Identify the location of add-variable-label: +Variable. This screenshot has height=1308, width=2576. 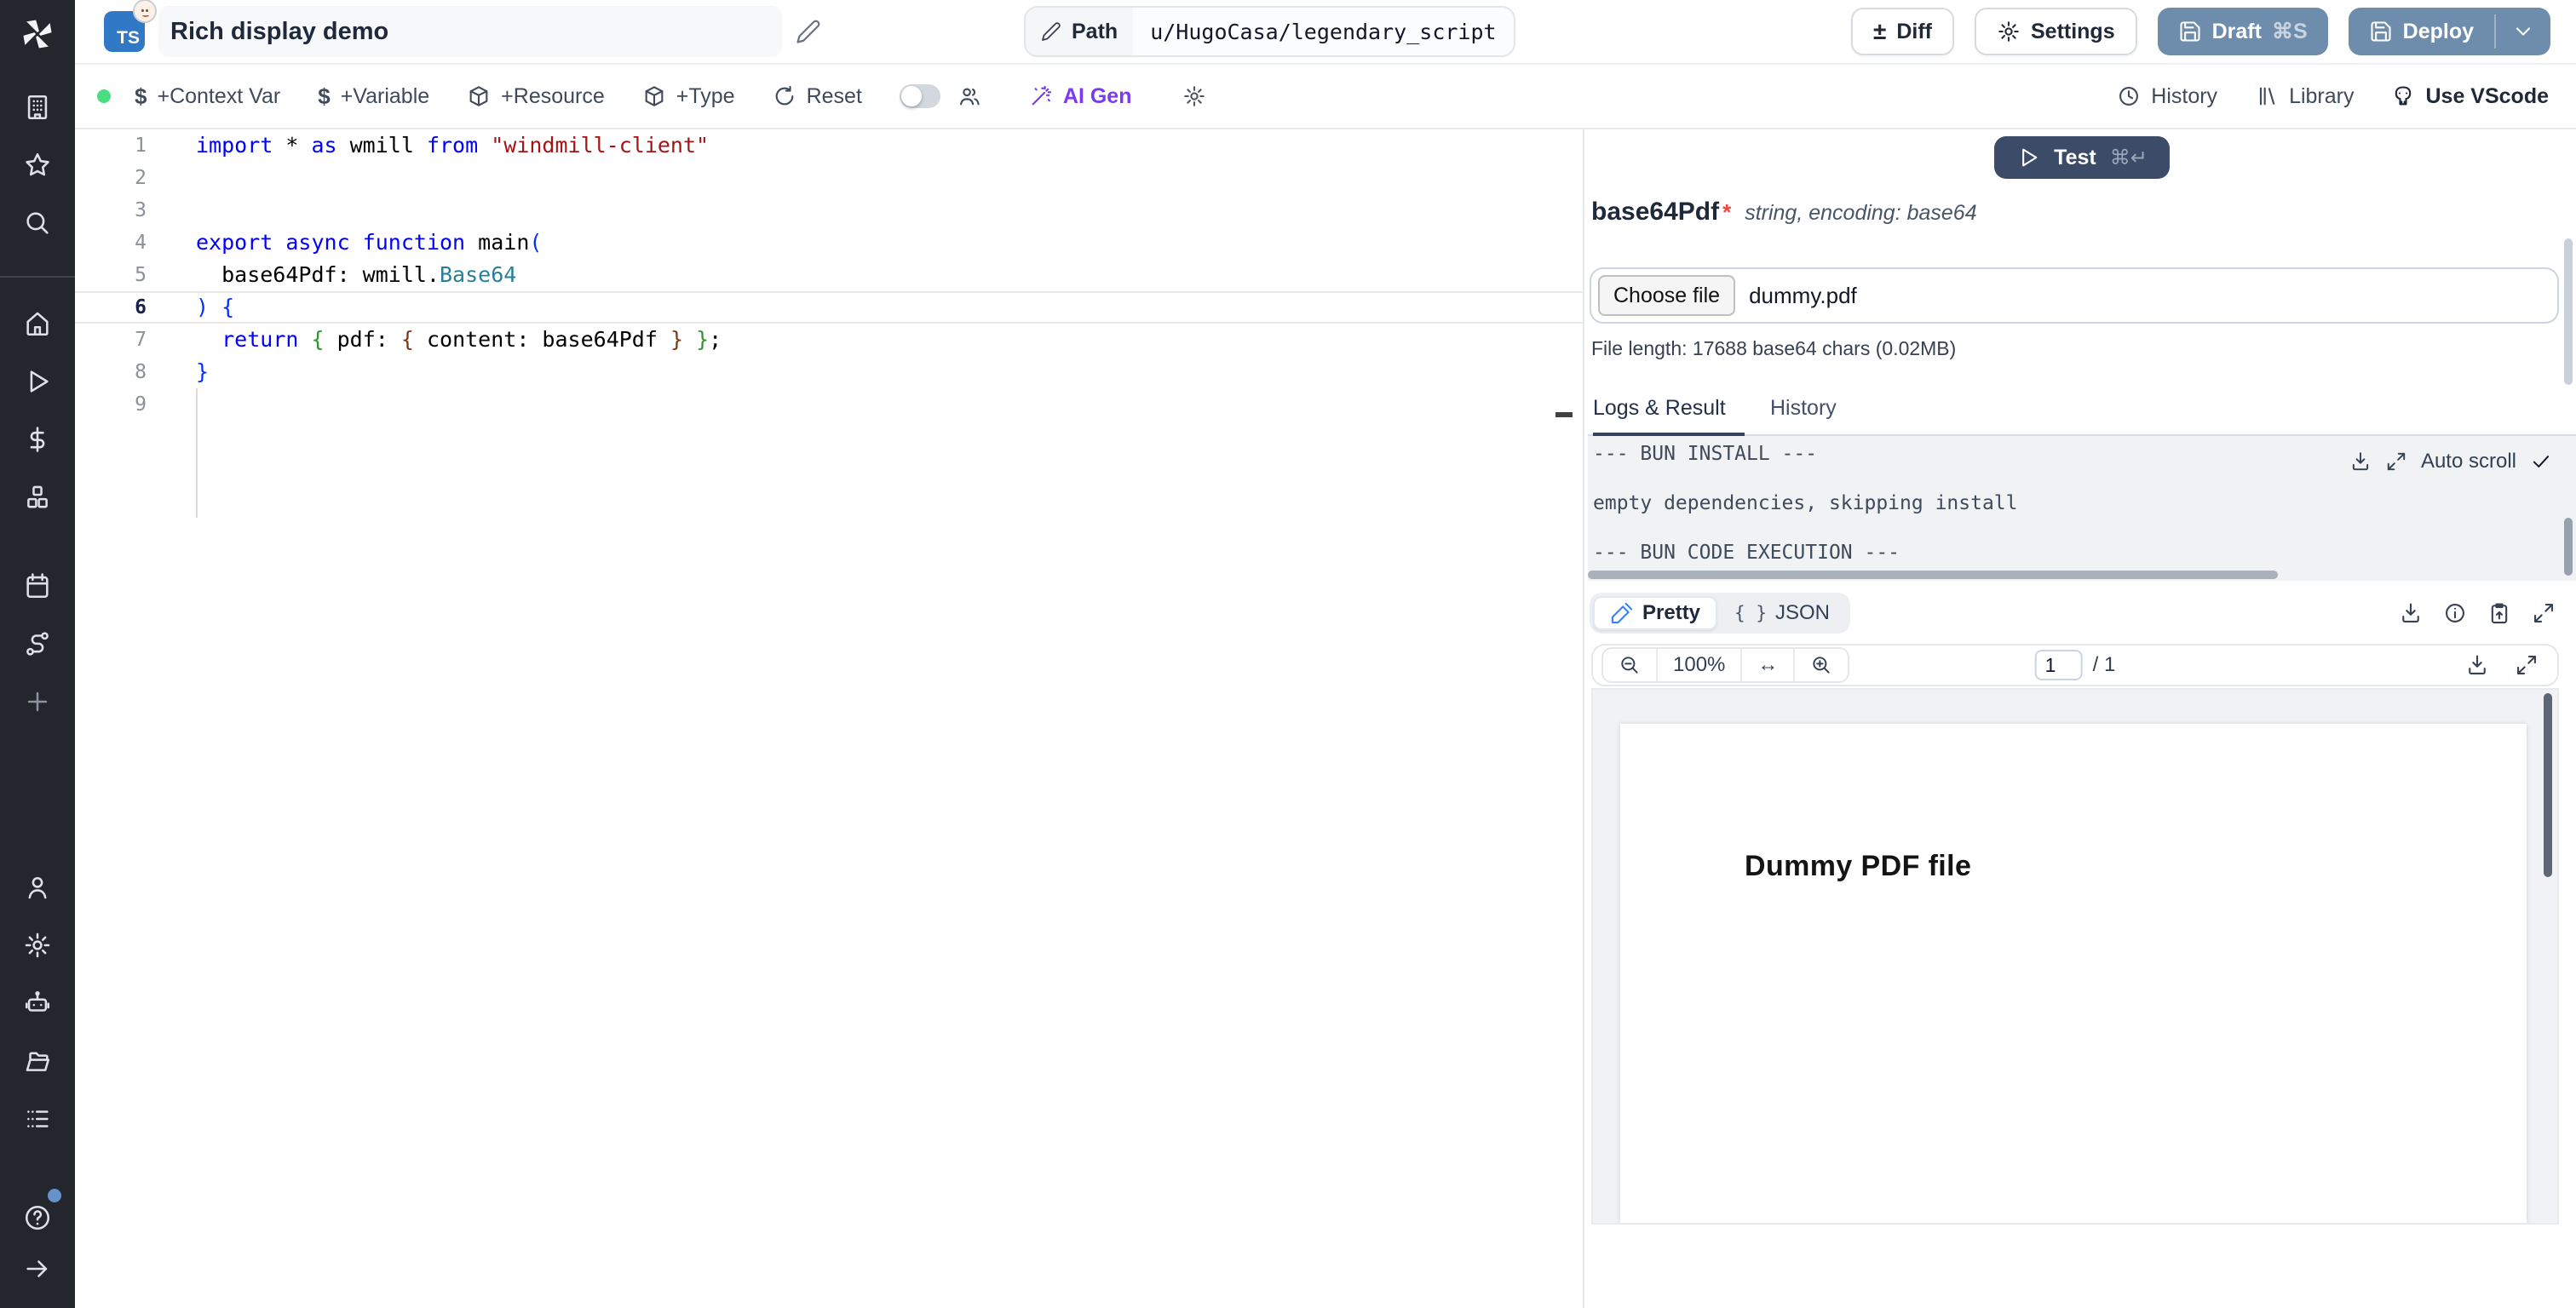
(385, 96).